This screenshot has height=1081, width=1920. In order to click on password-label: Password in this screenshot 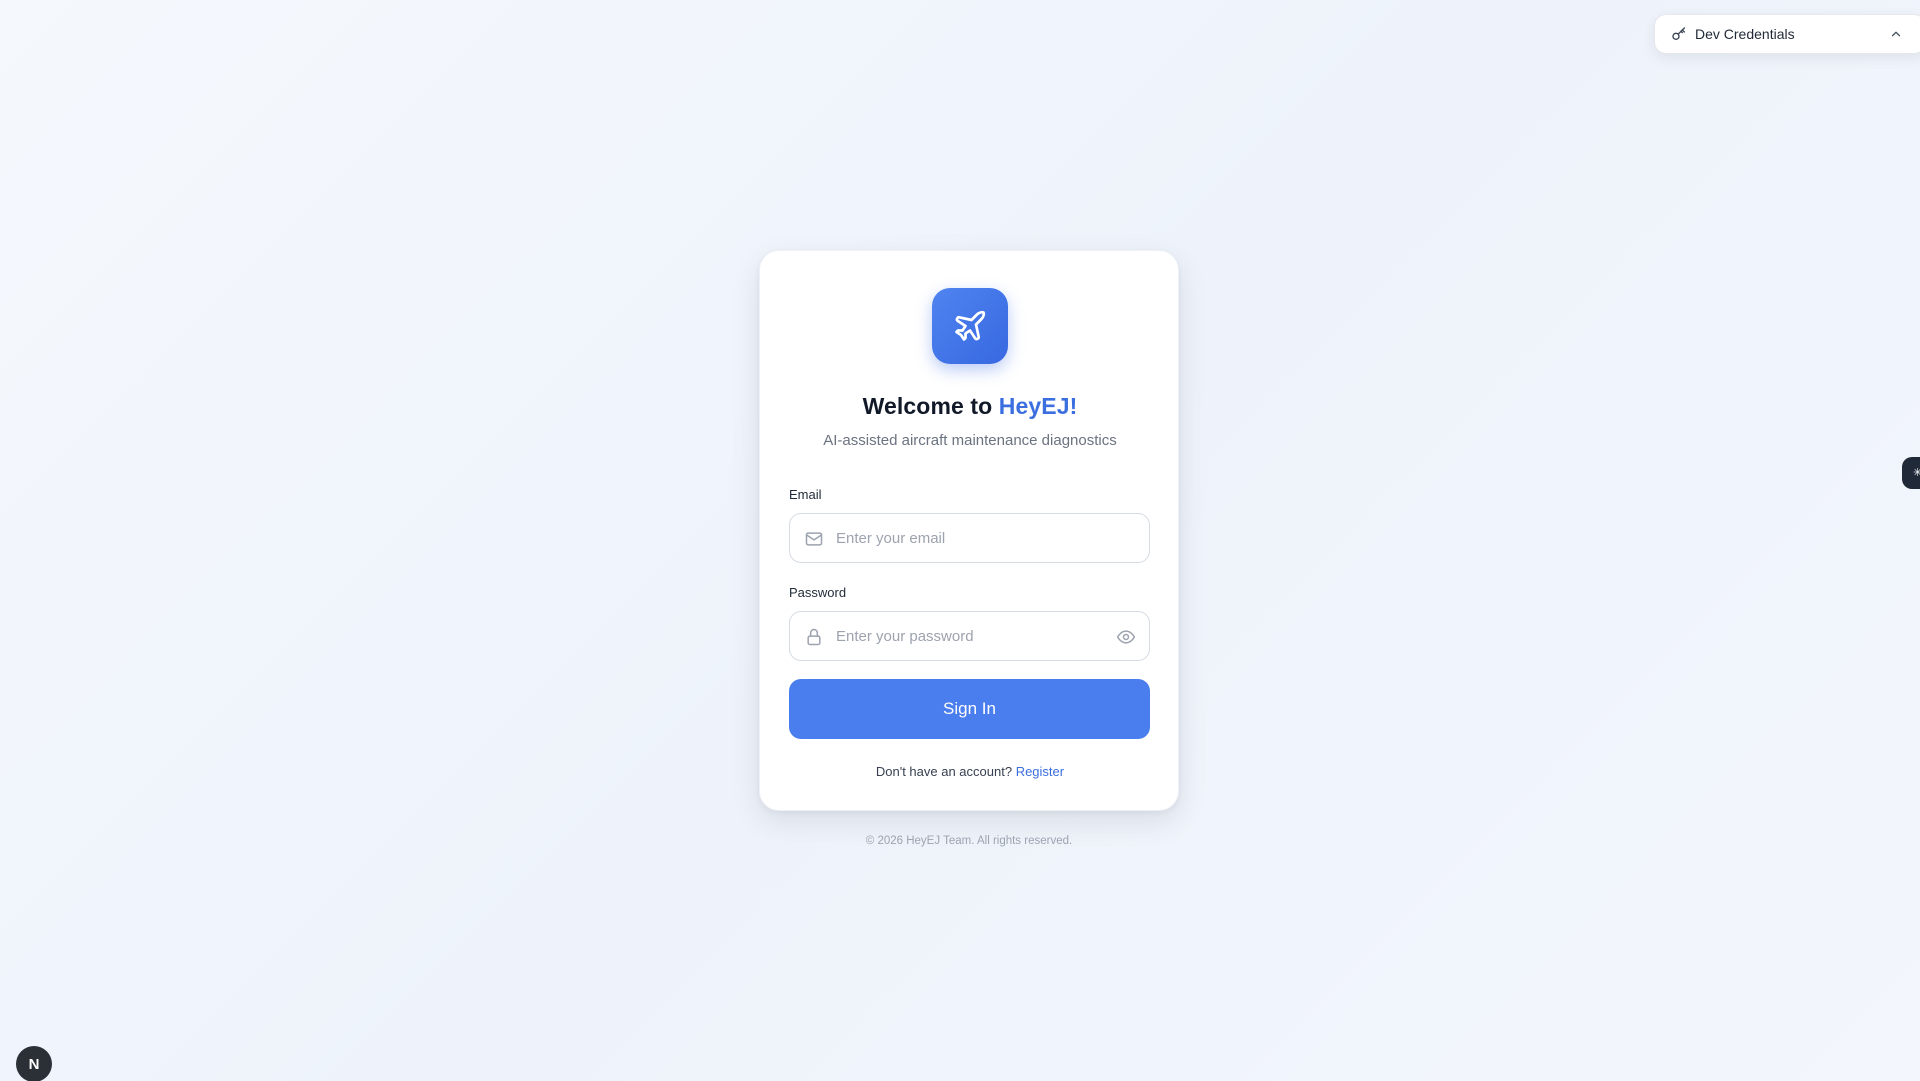, I will do `click(818, 592)`.